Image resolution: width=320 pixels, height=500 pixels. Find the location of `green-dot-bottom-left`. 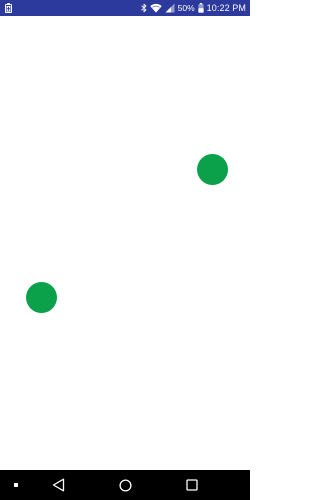

green-dot-bottom-left is located at coordinates (41, 297).